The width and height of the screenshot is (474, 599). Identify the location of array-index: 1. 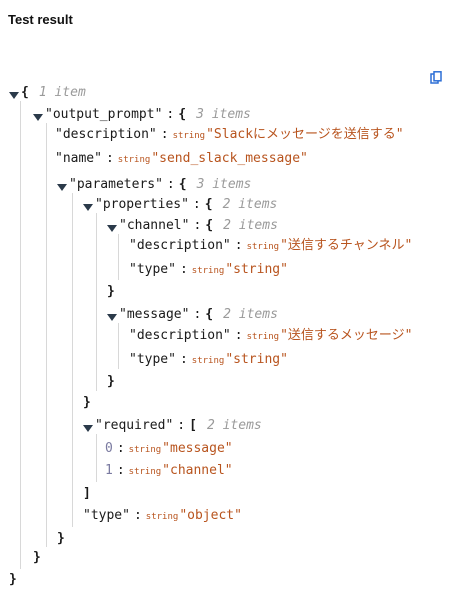
(109, 470).